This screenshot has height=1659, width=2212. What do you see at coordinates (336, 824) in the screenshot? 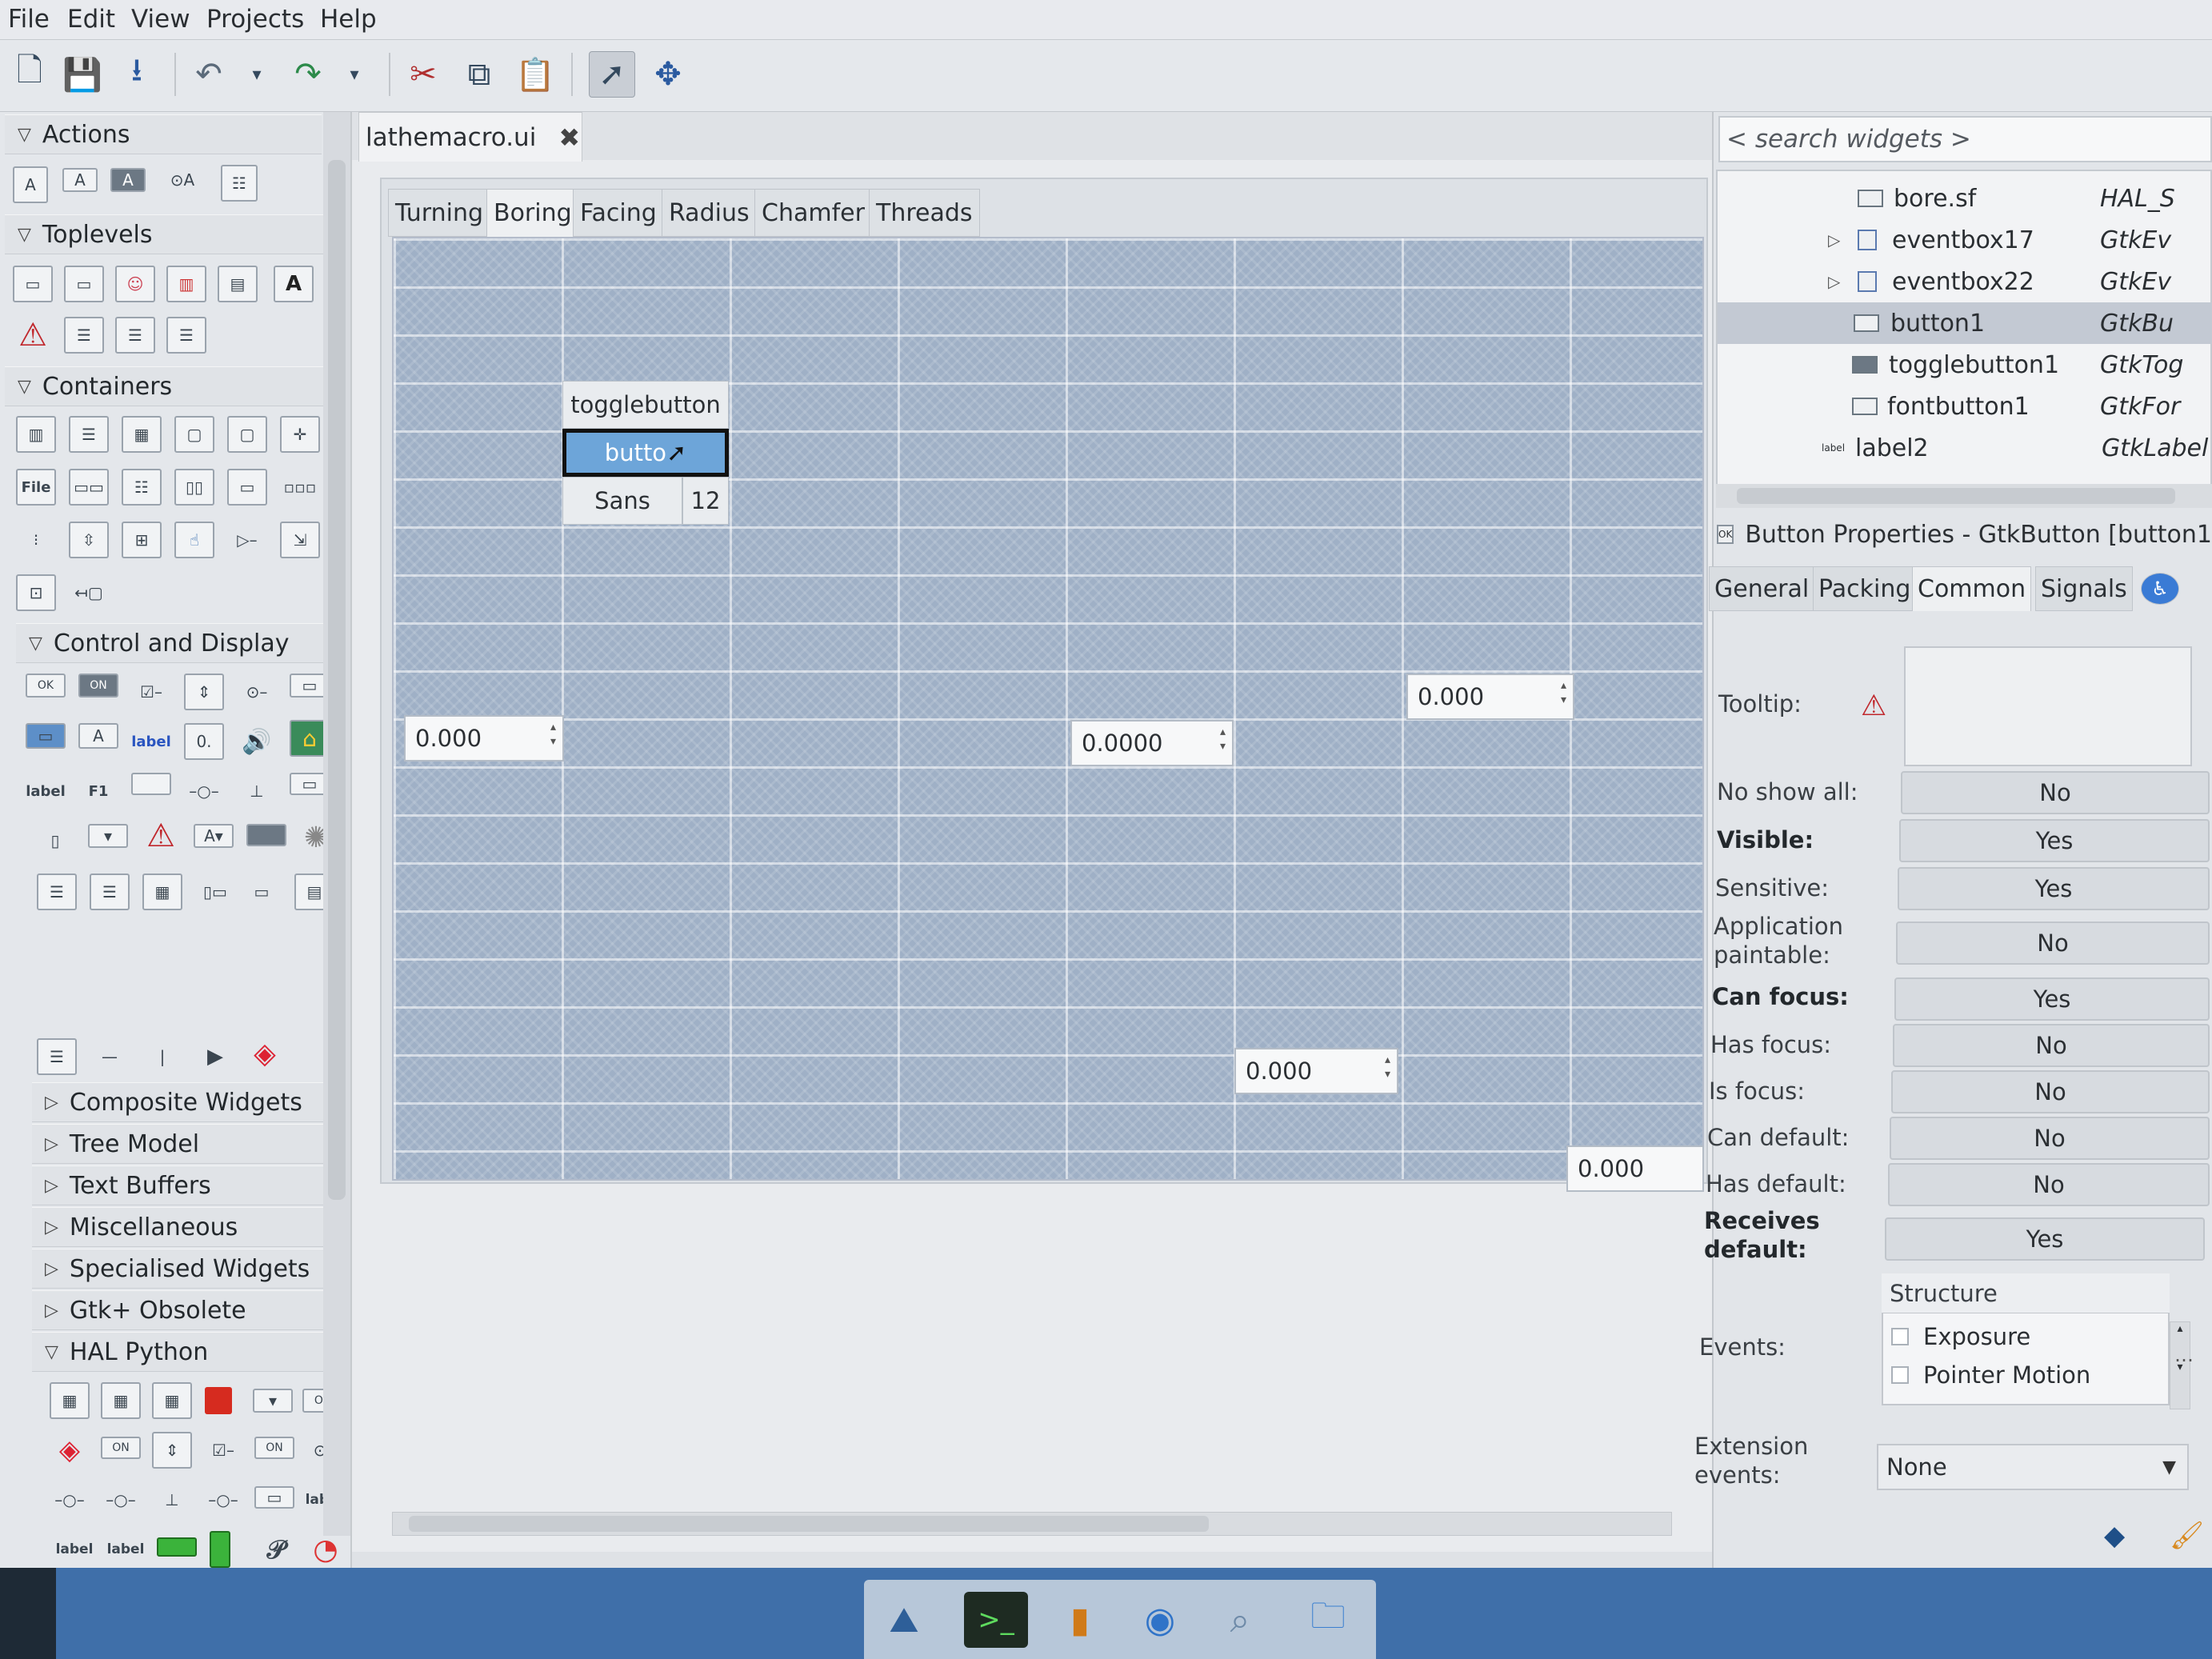
I see `palette-scrollbar` at bounding box center [336, 824].